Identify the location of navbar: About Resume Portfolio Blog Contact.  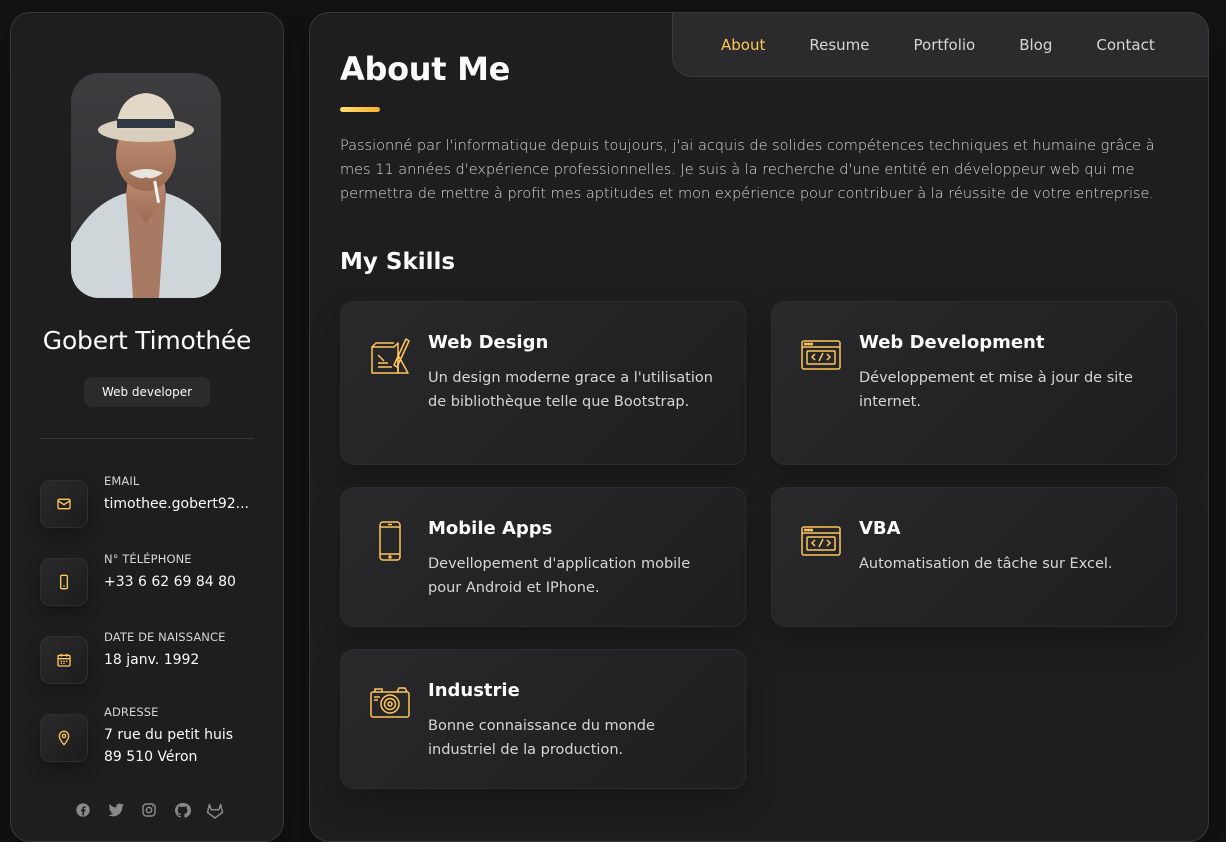
(940, 44).